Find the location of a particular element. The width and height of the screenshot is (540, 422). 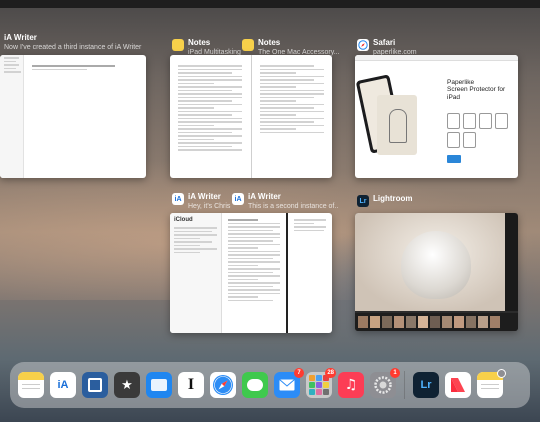

filmstrip is located at coordinates (436, 322).